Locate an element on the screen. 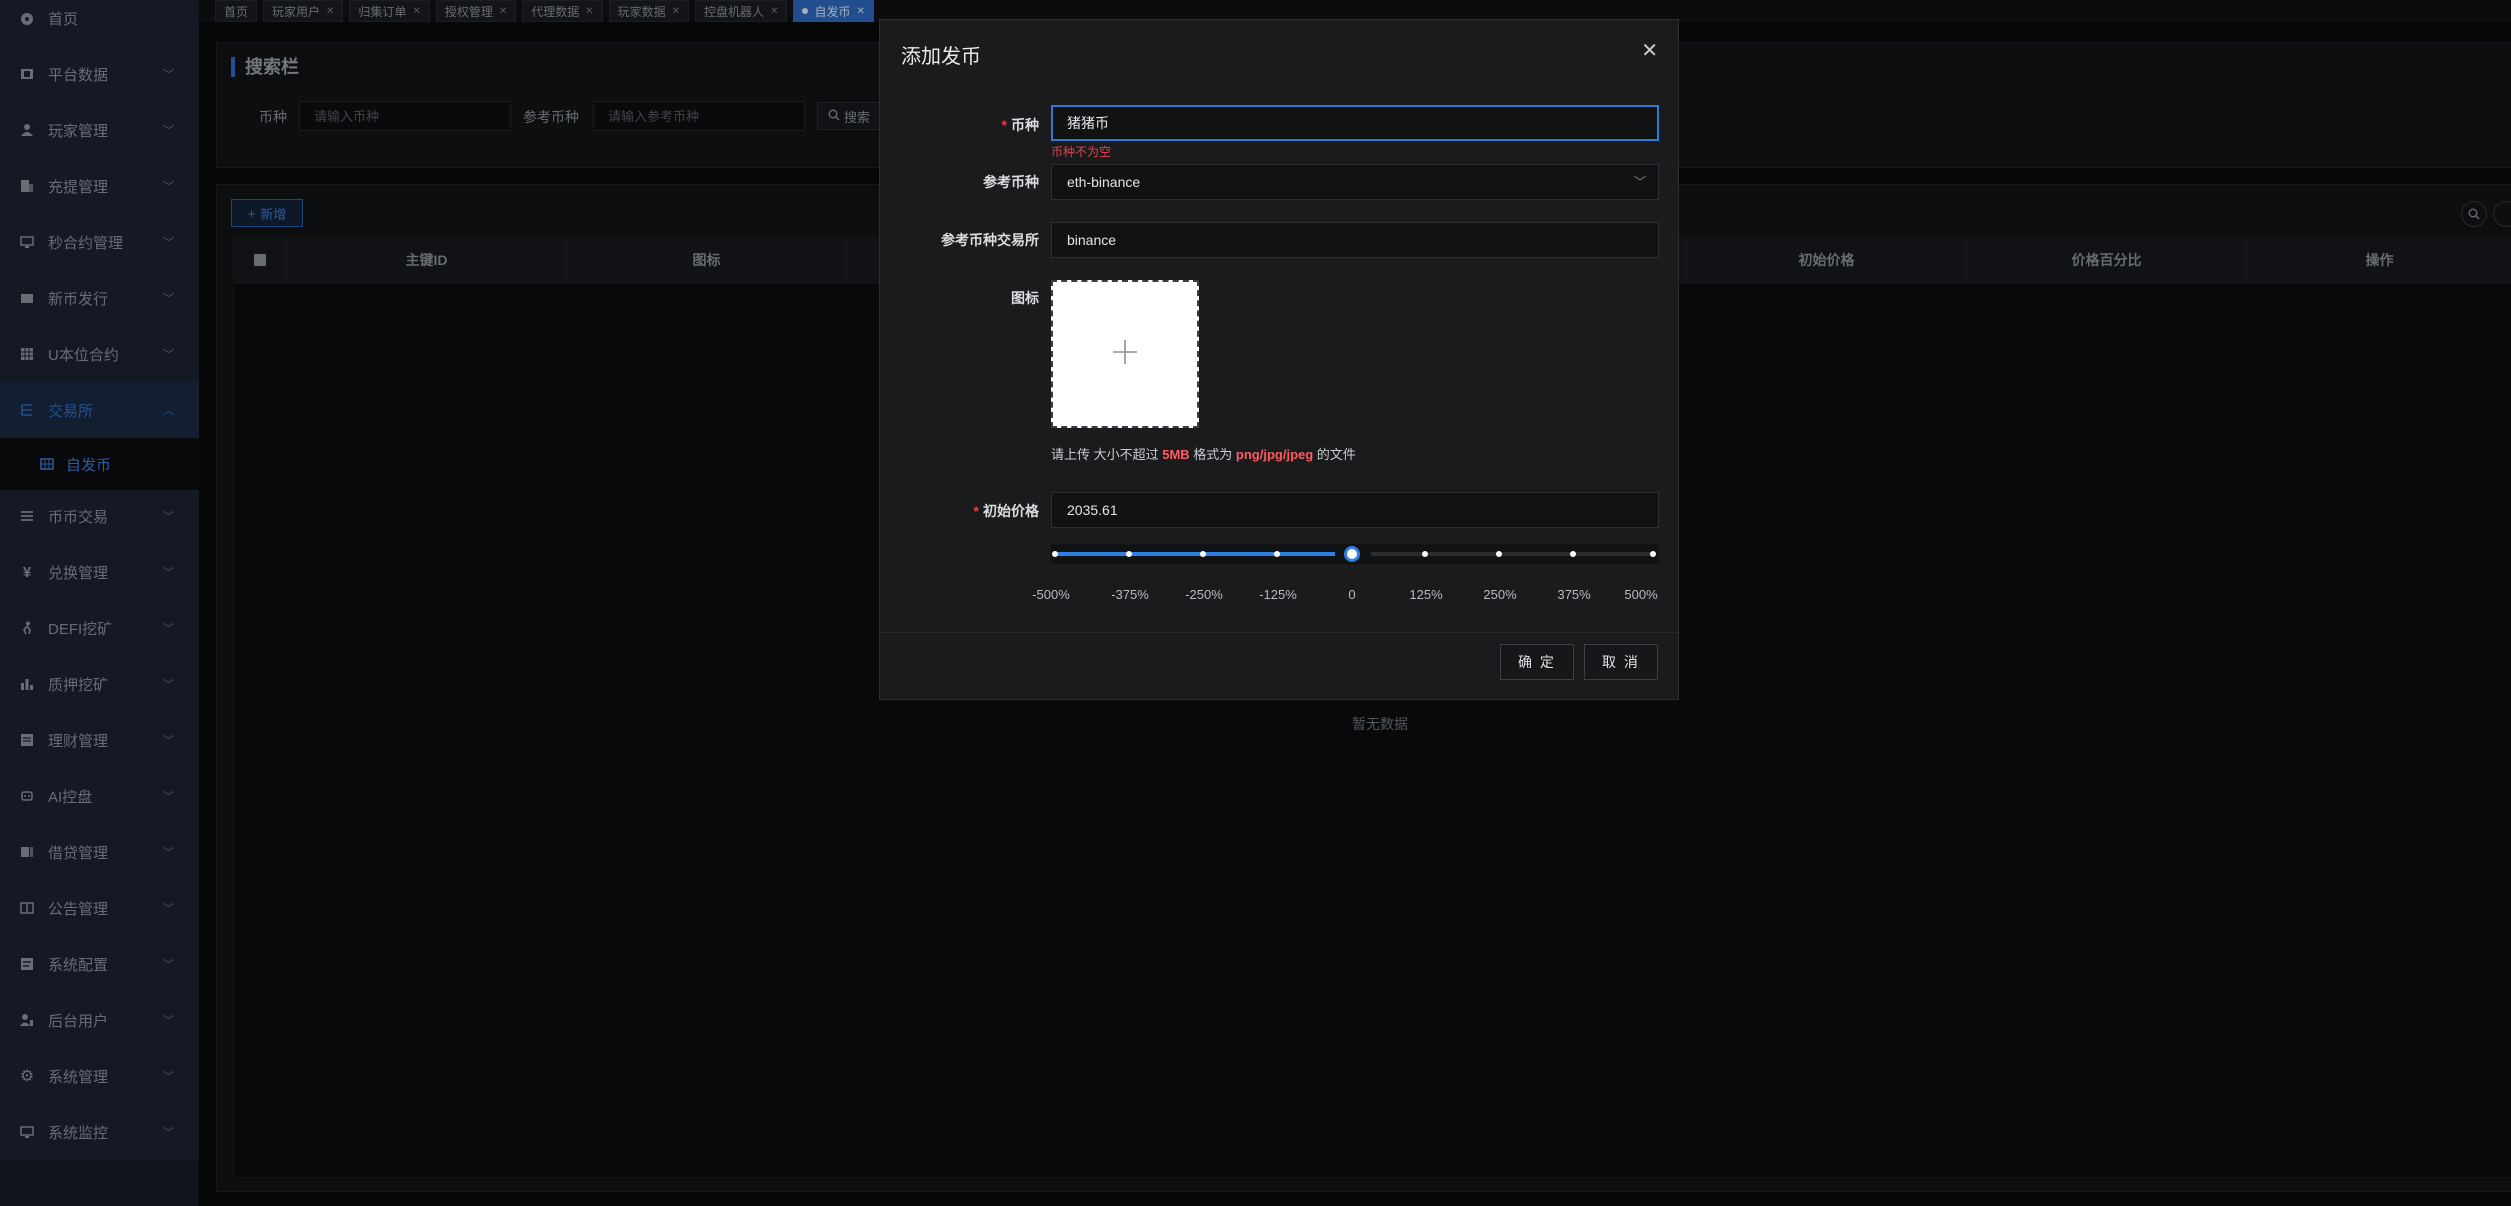 The height and width of the screenshot is (1206, 2511). upload-hint-text: 请上传 大小不超过 is located at coordinates (1107, 454).